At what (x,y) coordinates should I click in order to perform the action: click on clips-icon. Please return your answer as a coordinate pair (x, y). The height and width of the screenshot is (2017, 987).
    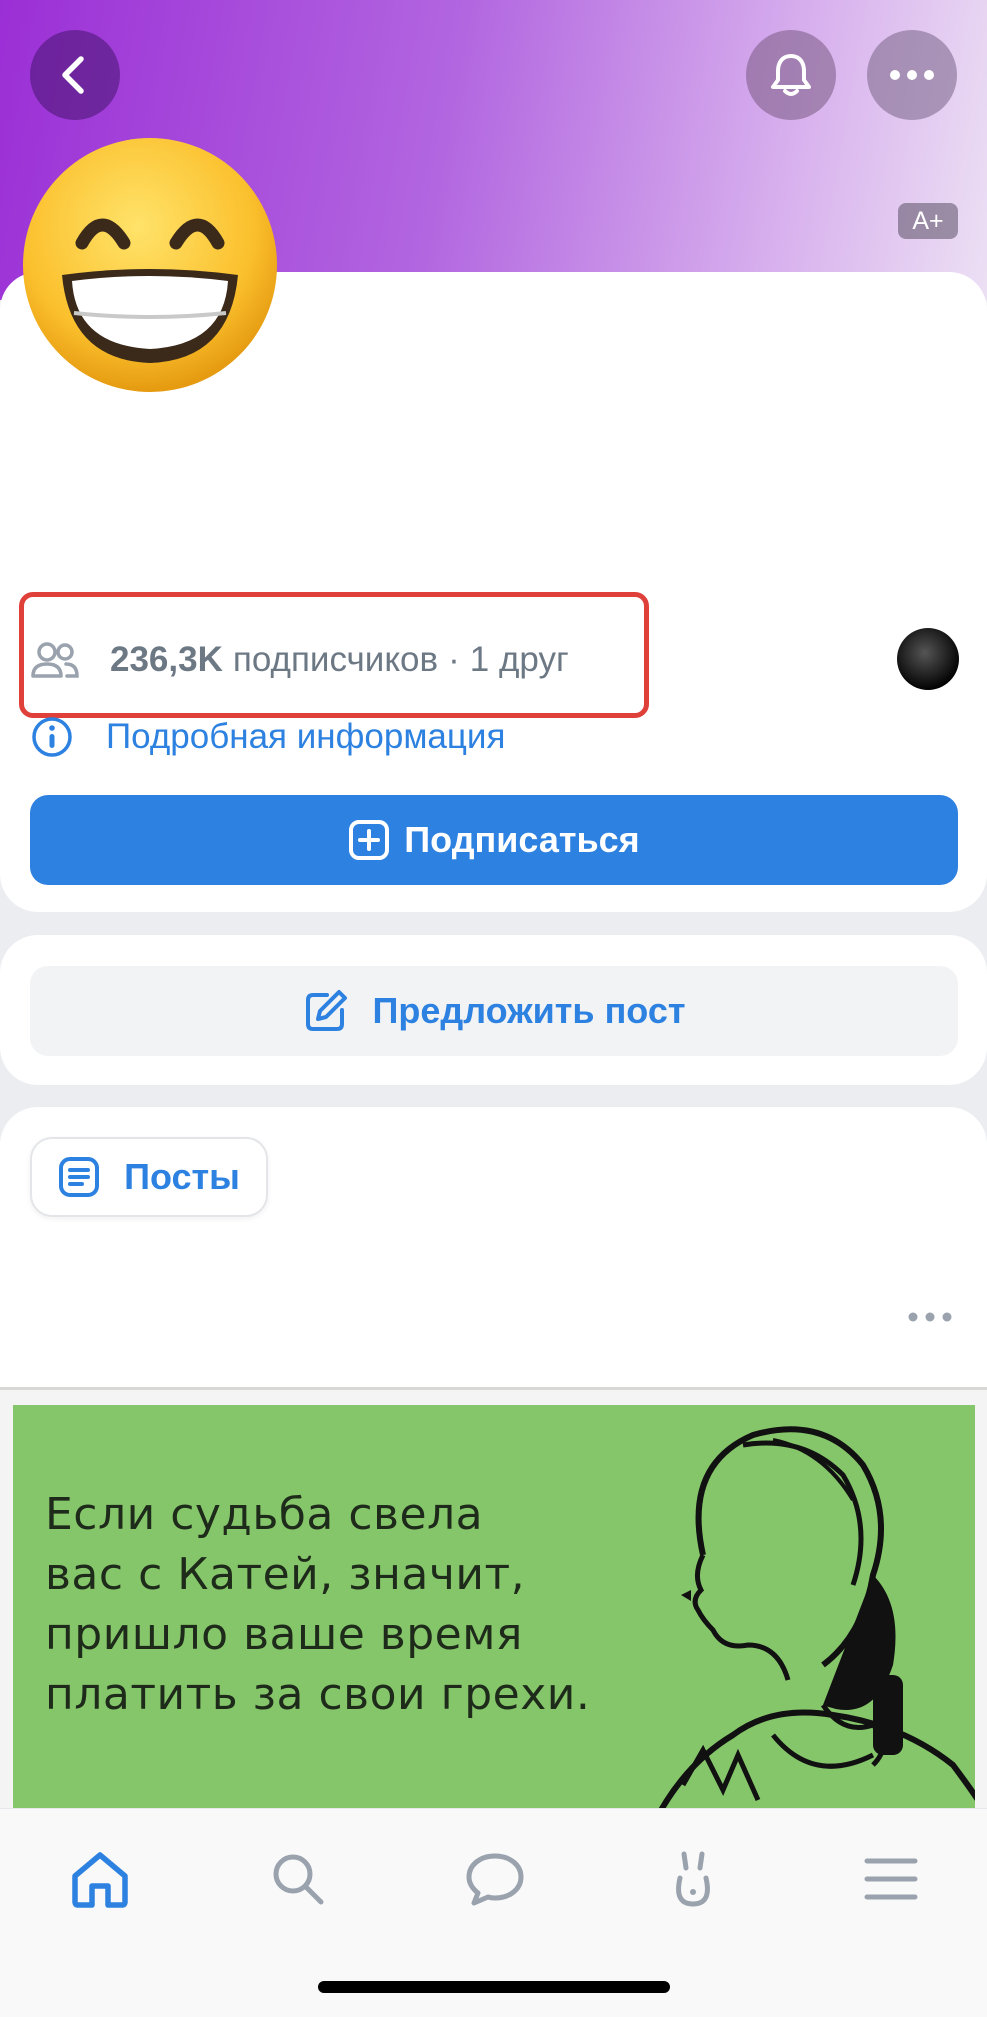
    Looking at the image, I should click on (693, 1879).